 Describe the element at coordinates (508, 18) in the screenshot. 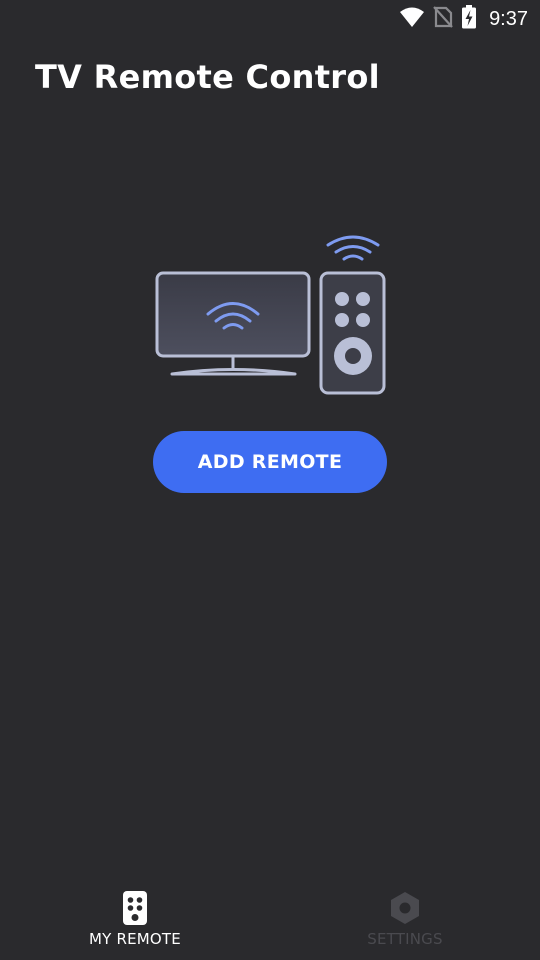

I see `status-time: 9:37` at that location.